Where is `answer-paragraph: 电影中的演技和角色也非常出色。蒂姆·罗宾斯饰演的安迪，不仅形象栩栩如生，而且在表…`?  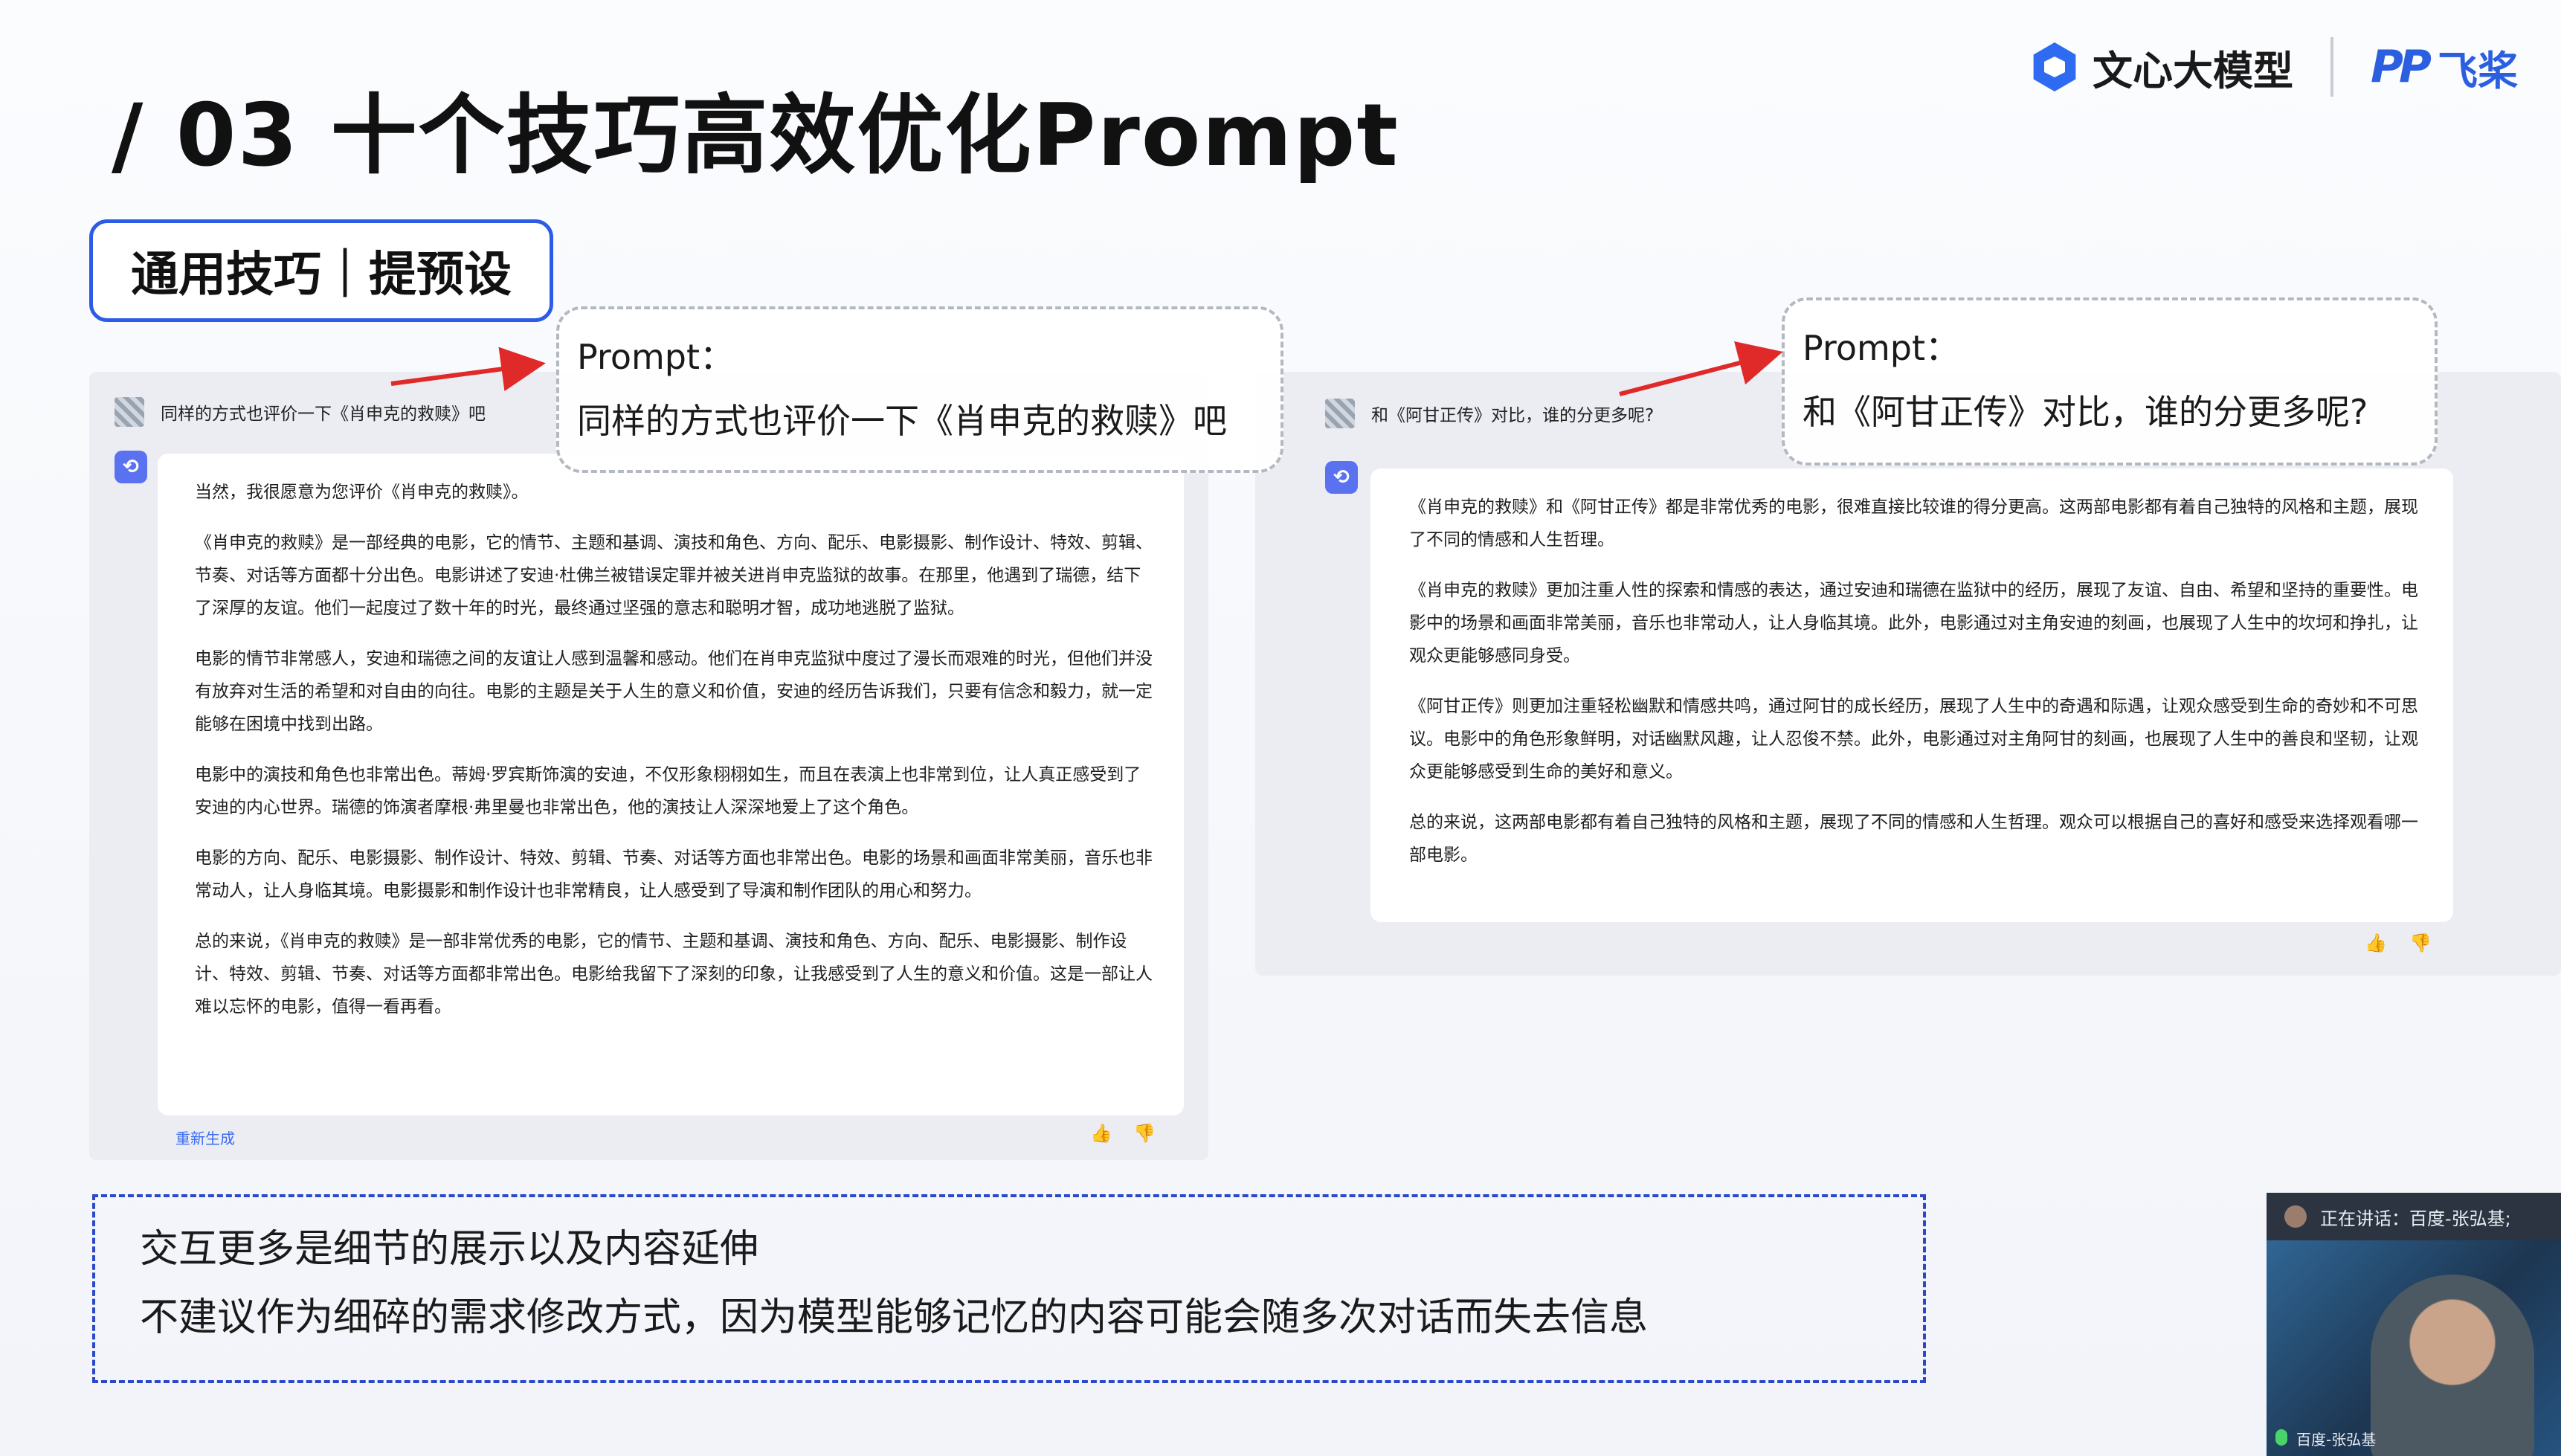
answer-paragraph: 电影中的演技和角色也非常出色。蒂姆·罗宾斯饰演的安迪，不仅形象栩栩如生，而且在表… is located at coordinates (668, 791).